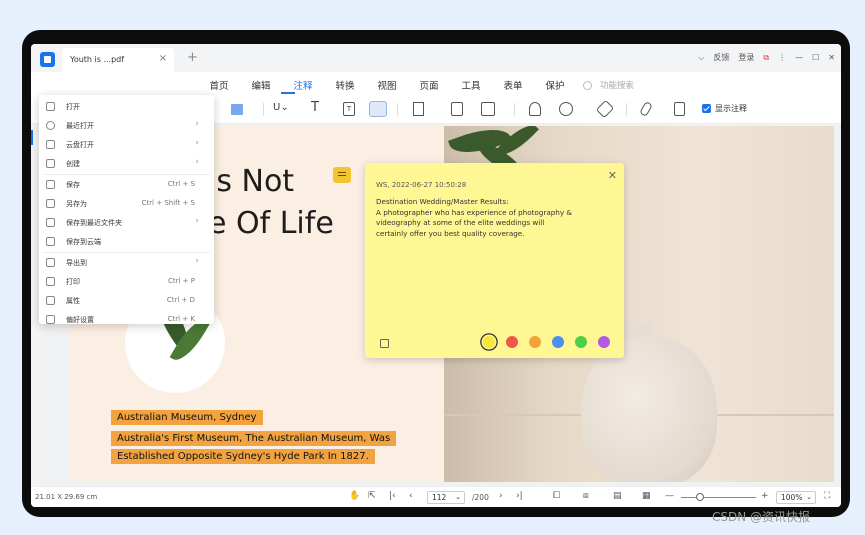 The height and width of the screenshot is (535, 865). I want to click on color-swatch-purple, so click(604, 342).